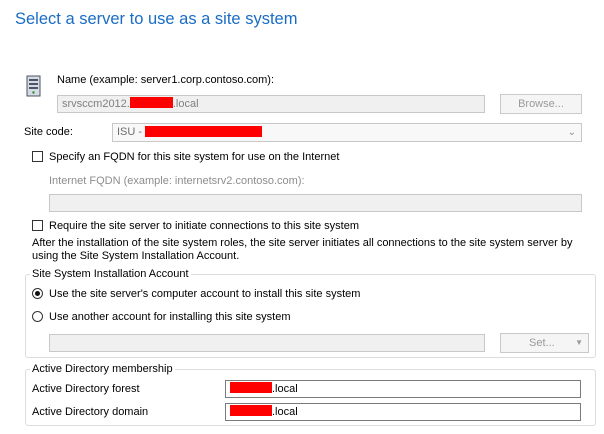  I want to click on radio-computer-account, so click(37, 293).